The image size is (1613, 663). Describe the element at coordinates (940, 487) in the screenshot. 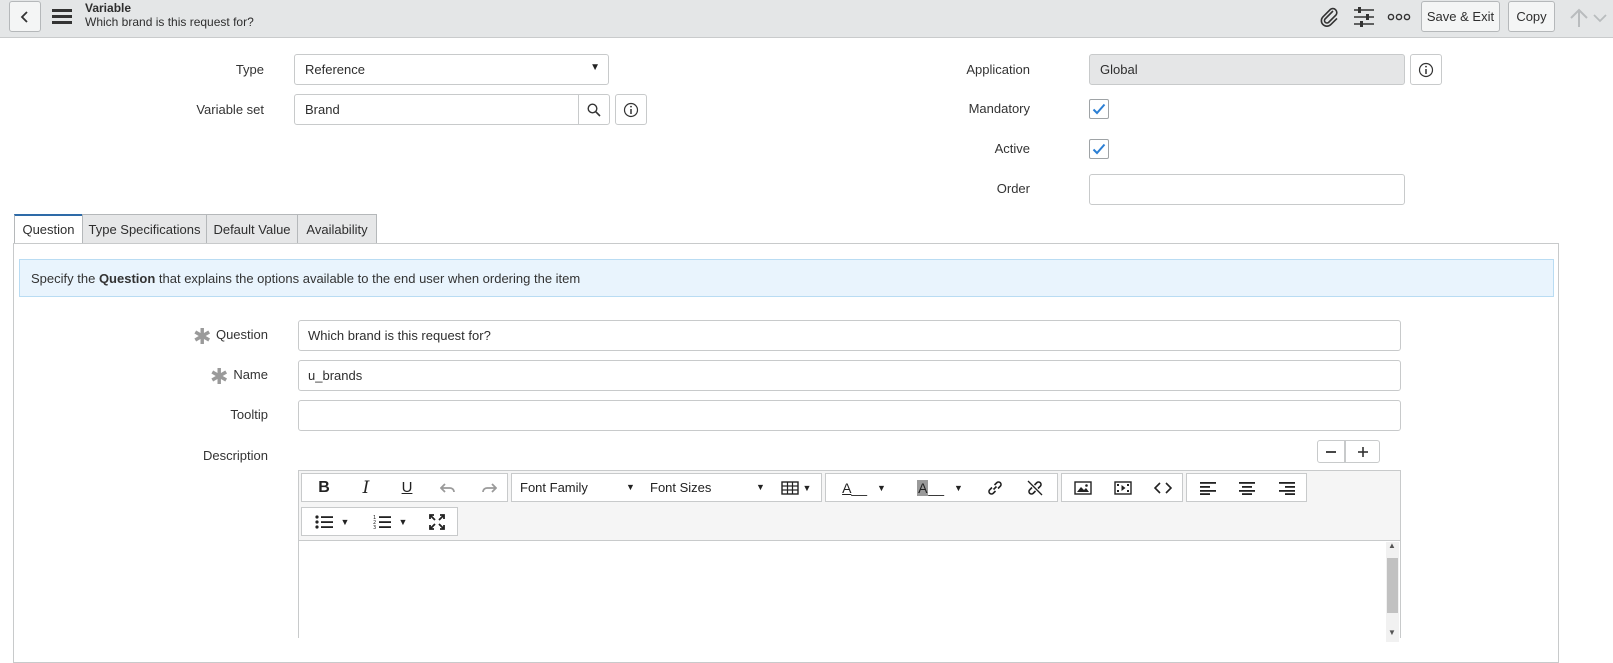

I see `background-color-button: A __ ▼` at that location.